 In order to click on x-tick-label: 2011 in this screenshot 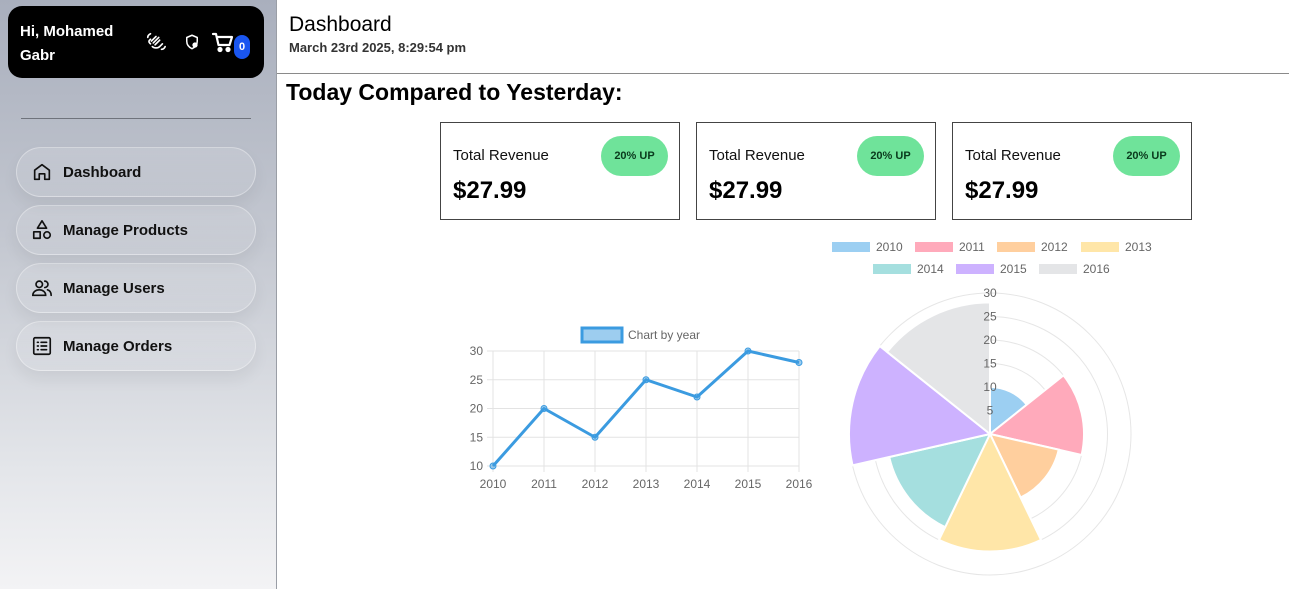, I will do `click(544, 484)`.